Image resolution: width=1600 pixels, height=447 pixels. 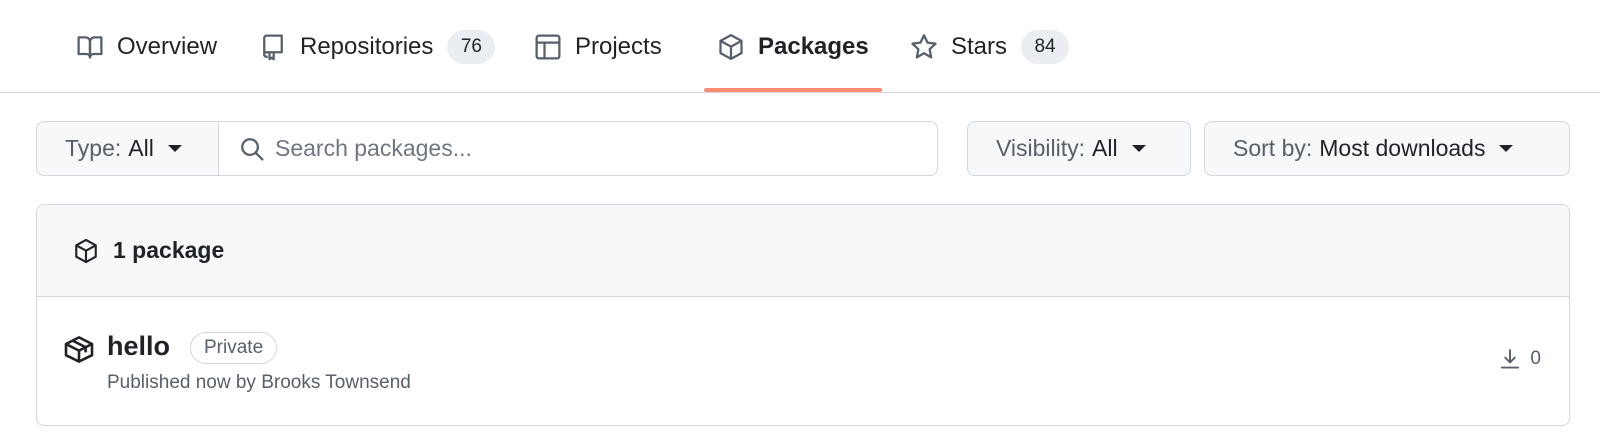 What do you see at coordinates (471, 46) in the screenshot?
I see `repositories-count-badge: 76` at bounding box center [471, 46].